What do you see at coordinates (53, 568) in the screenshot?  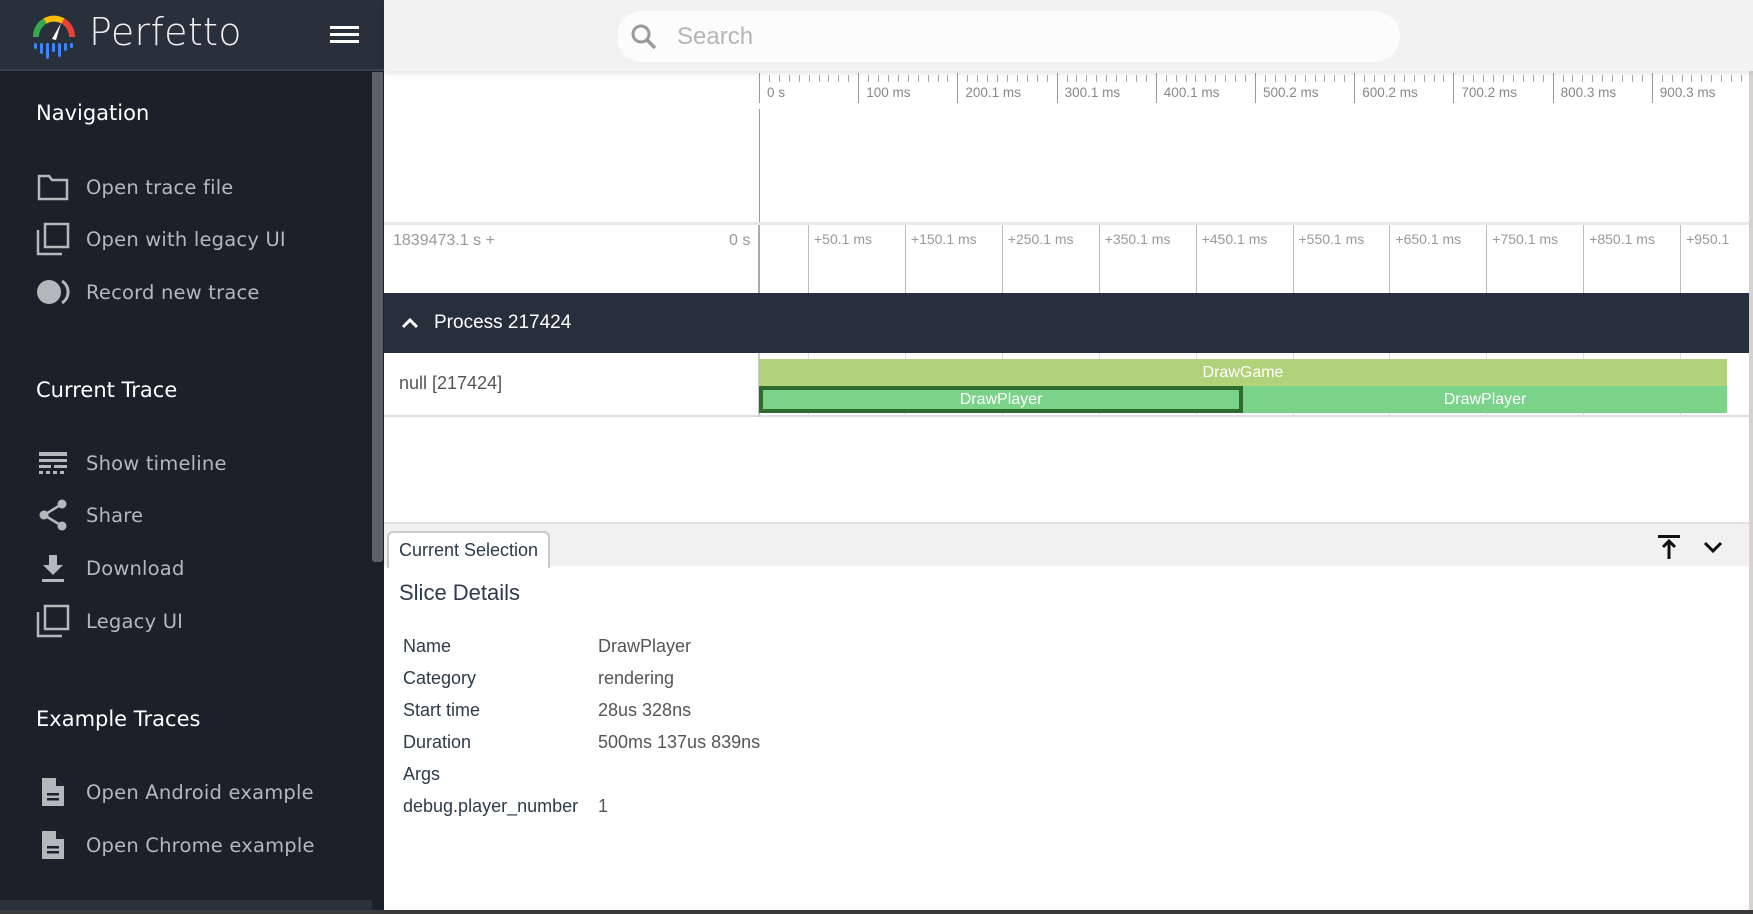 I see `download-icon` at bounding box center [53, 568].